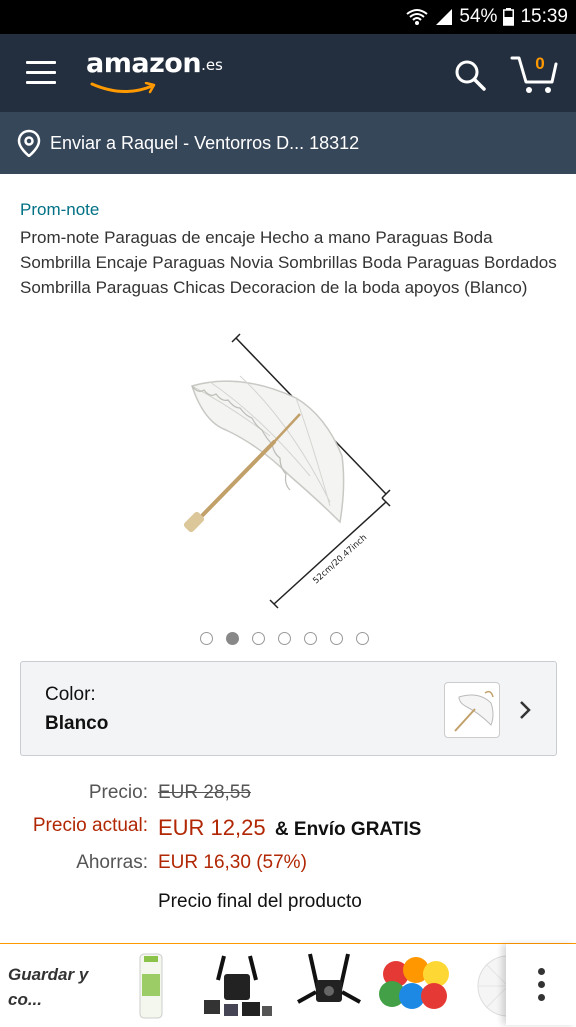 Image resolution: width=576 pixels, height=1027 pixels. What do you see at coordinates (535, 74) in the screenshot?
I see `cart-icon: 0` at bounding box center [535, 74].